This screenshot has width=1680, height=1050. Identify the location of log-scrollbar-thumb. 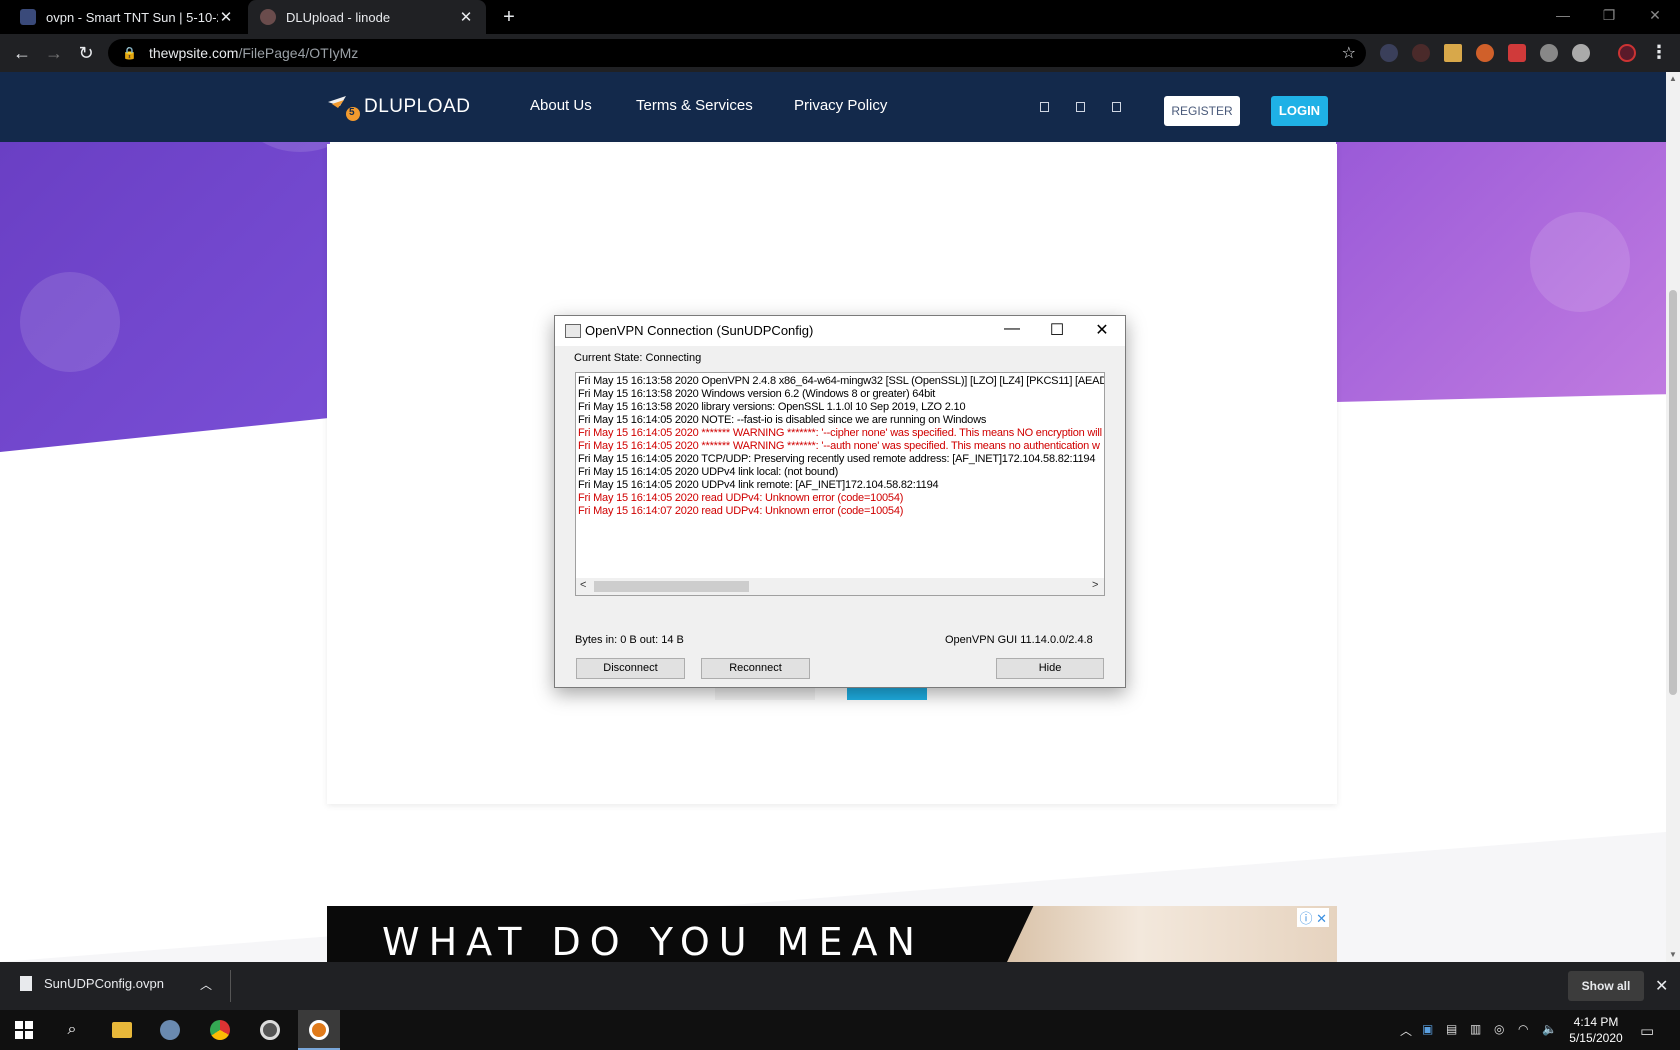
(671, 586).